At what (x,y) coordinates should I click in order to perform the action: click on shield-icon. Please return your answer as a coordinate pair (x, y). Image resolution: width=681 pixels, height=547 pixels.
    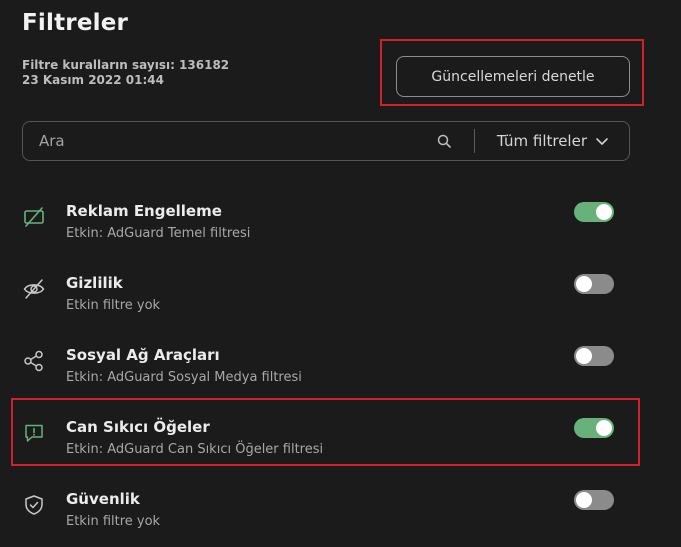
    Looking at the image, I should click on (34, 505).